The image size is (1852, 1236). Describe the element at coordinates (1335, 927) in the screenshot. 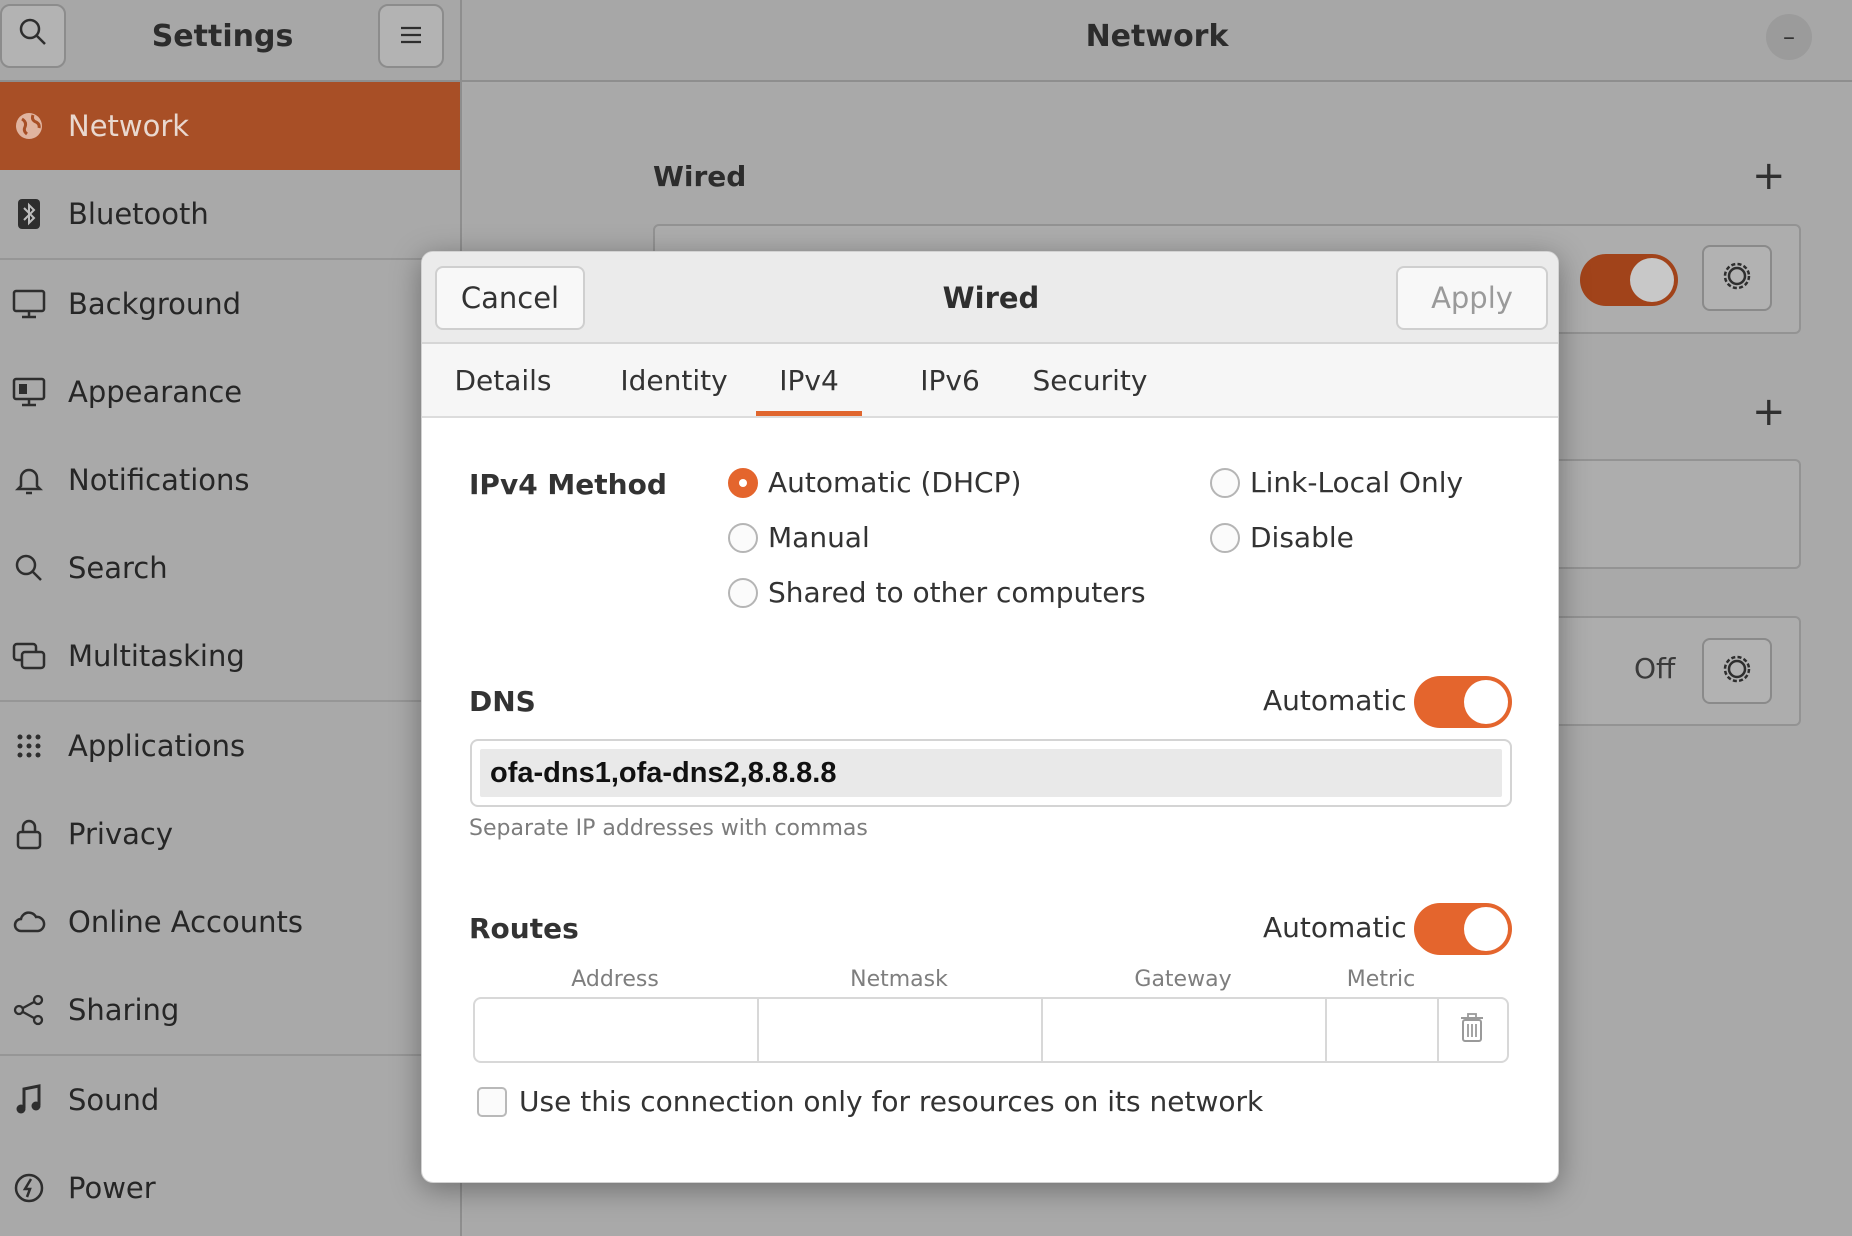

I see `routes-automatic-label: Automatic` at that location.